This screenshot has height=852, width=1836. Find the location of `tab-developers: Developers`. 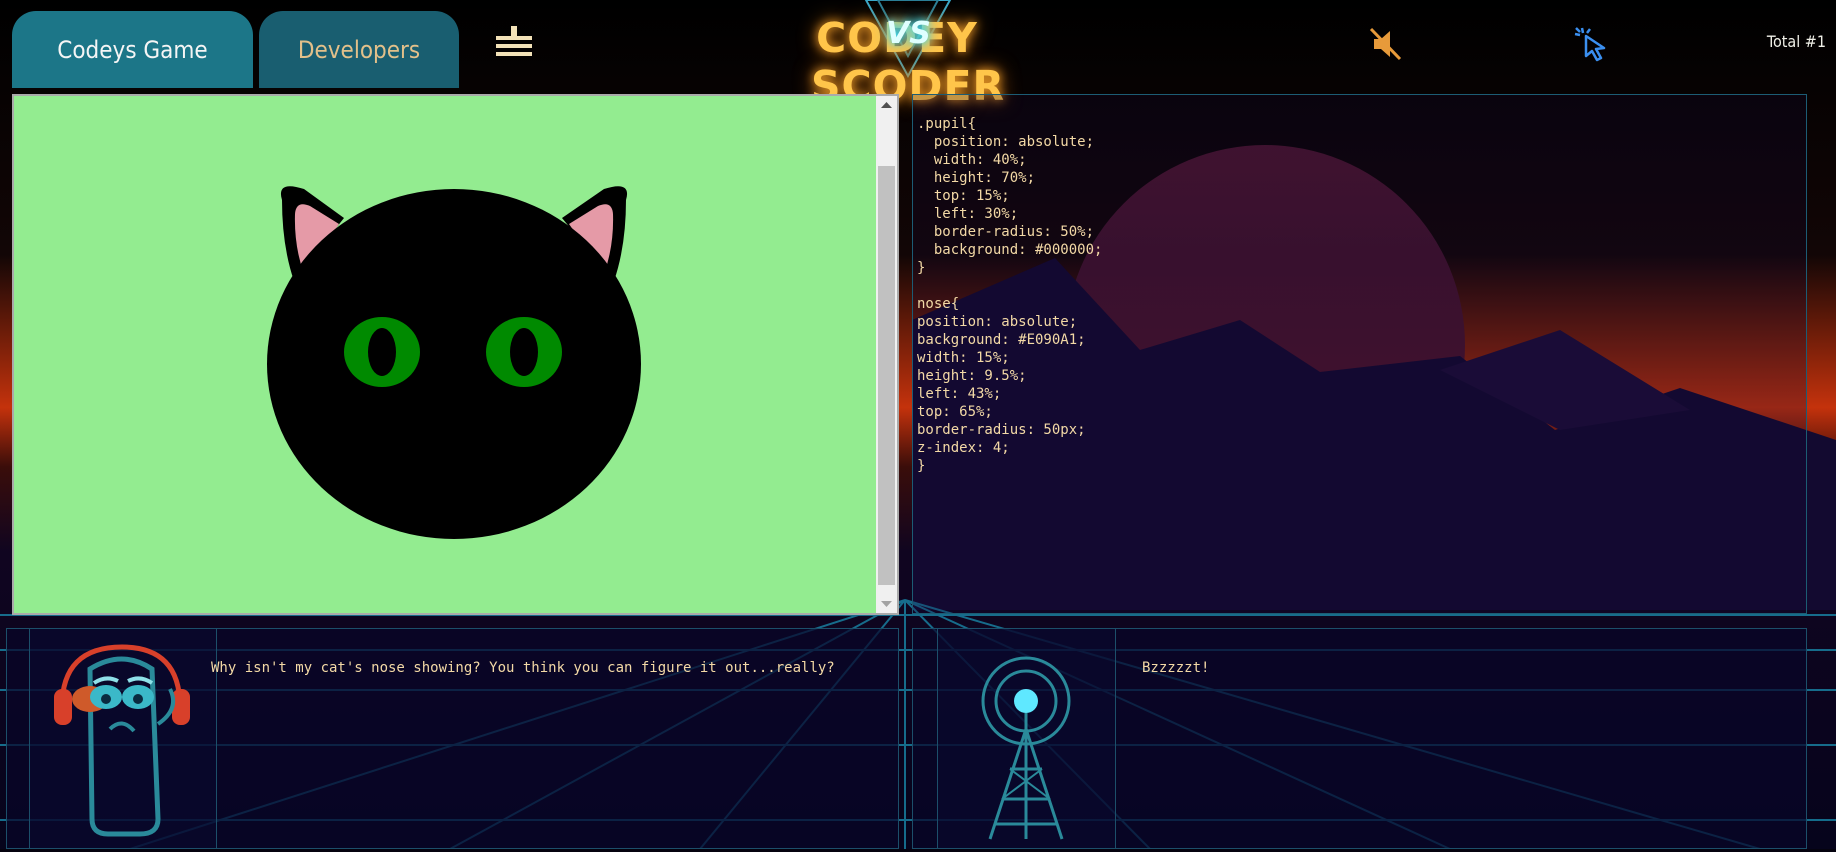

tab-developers: Developers is located at coordinates (359, 49).